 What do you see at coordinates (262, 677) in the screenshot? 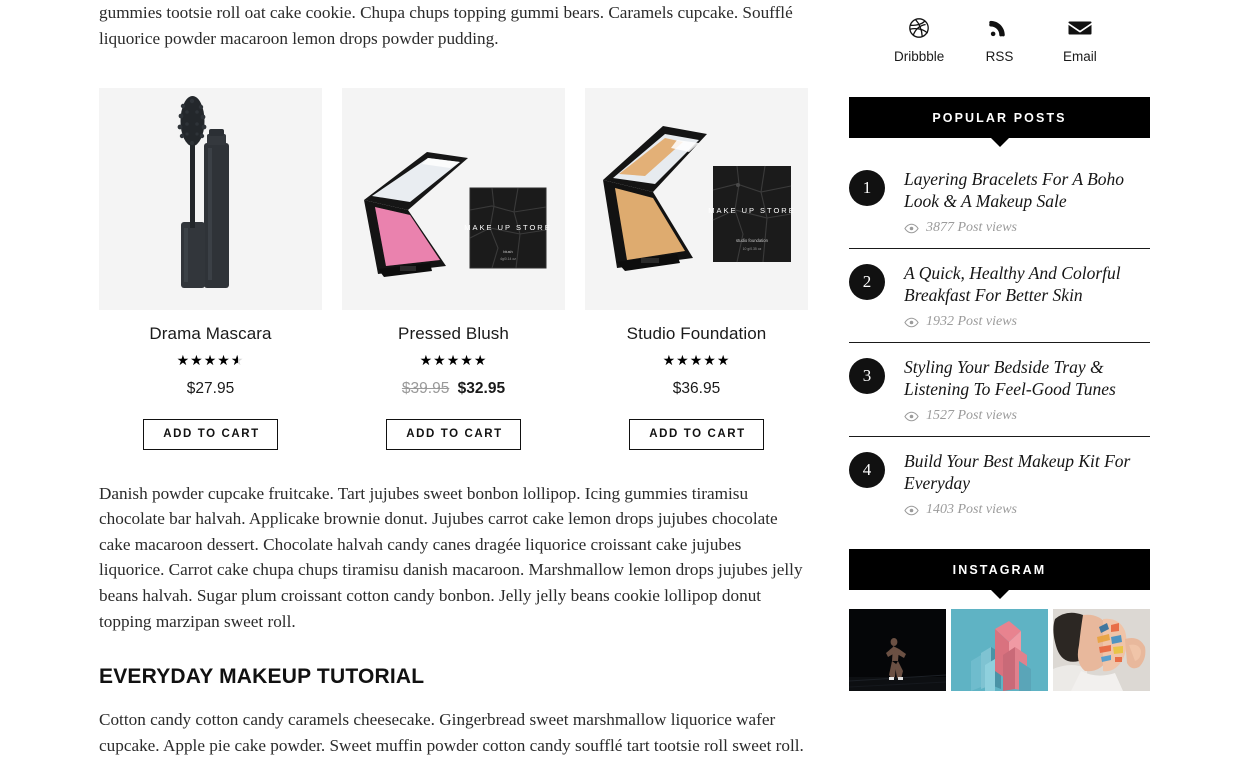
I see `section-heading: EVERYDAY MAKEUP TUTORIAL` at bounding box center [262, 677].